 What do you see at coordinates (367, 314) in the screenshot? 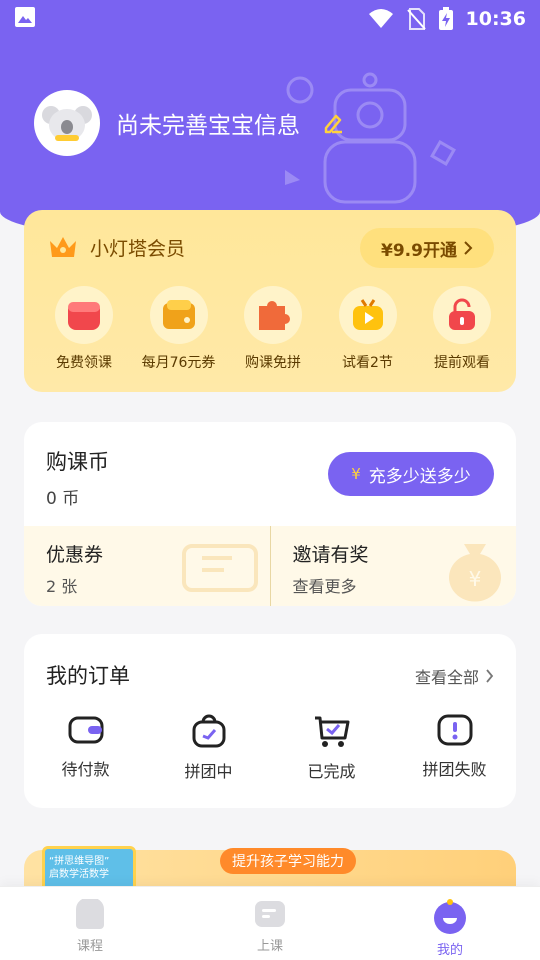
I see `tv-icon` at bounding box center [367, 314].